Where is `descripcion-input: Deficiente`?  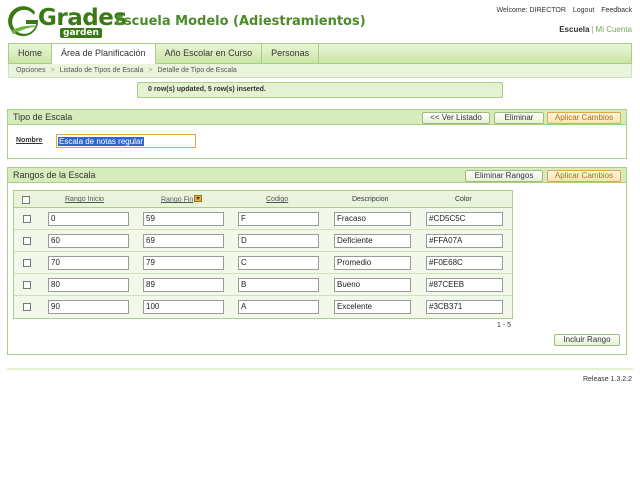
descripcion-input: Deficiente is located at coordinates (372, 241).